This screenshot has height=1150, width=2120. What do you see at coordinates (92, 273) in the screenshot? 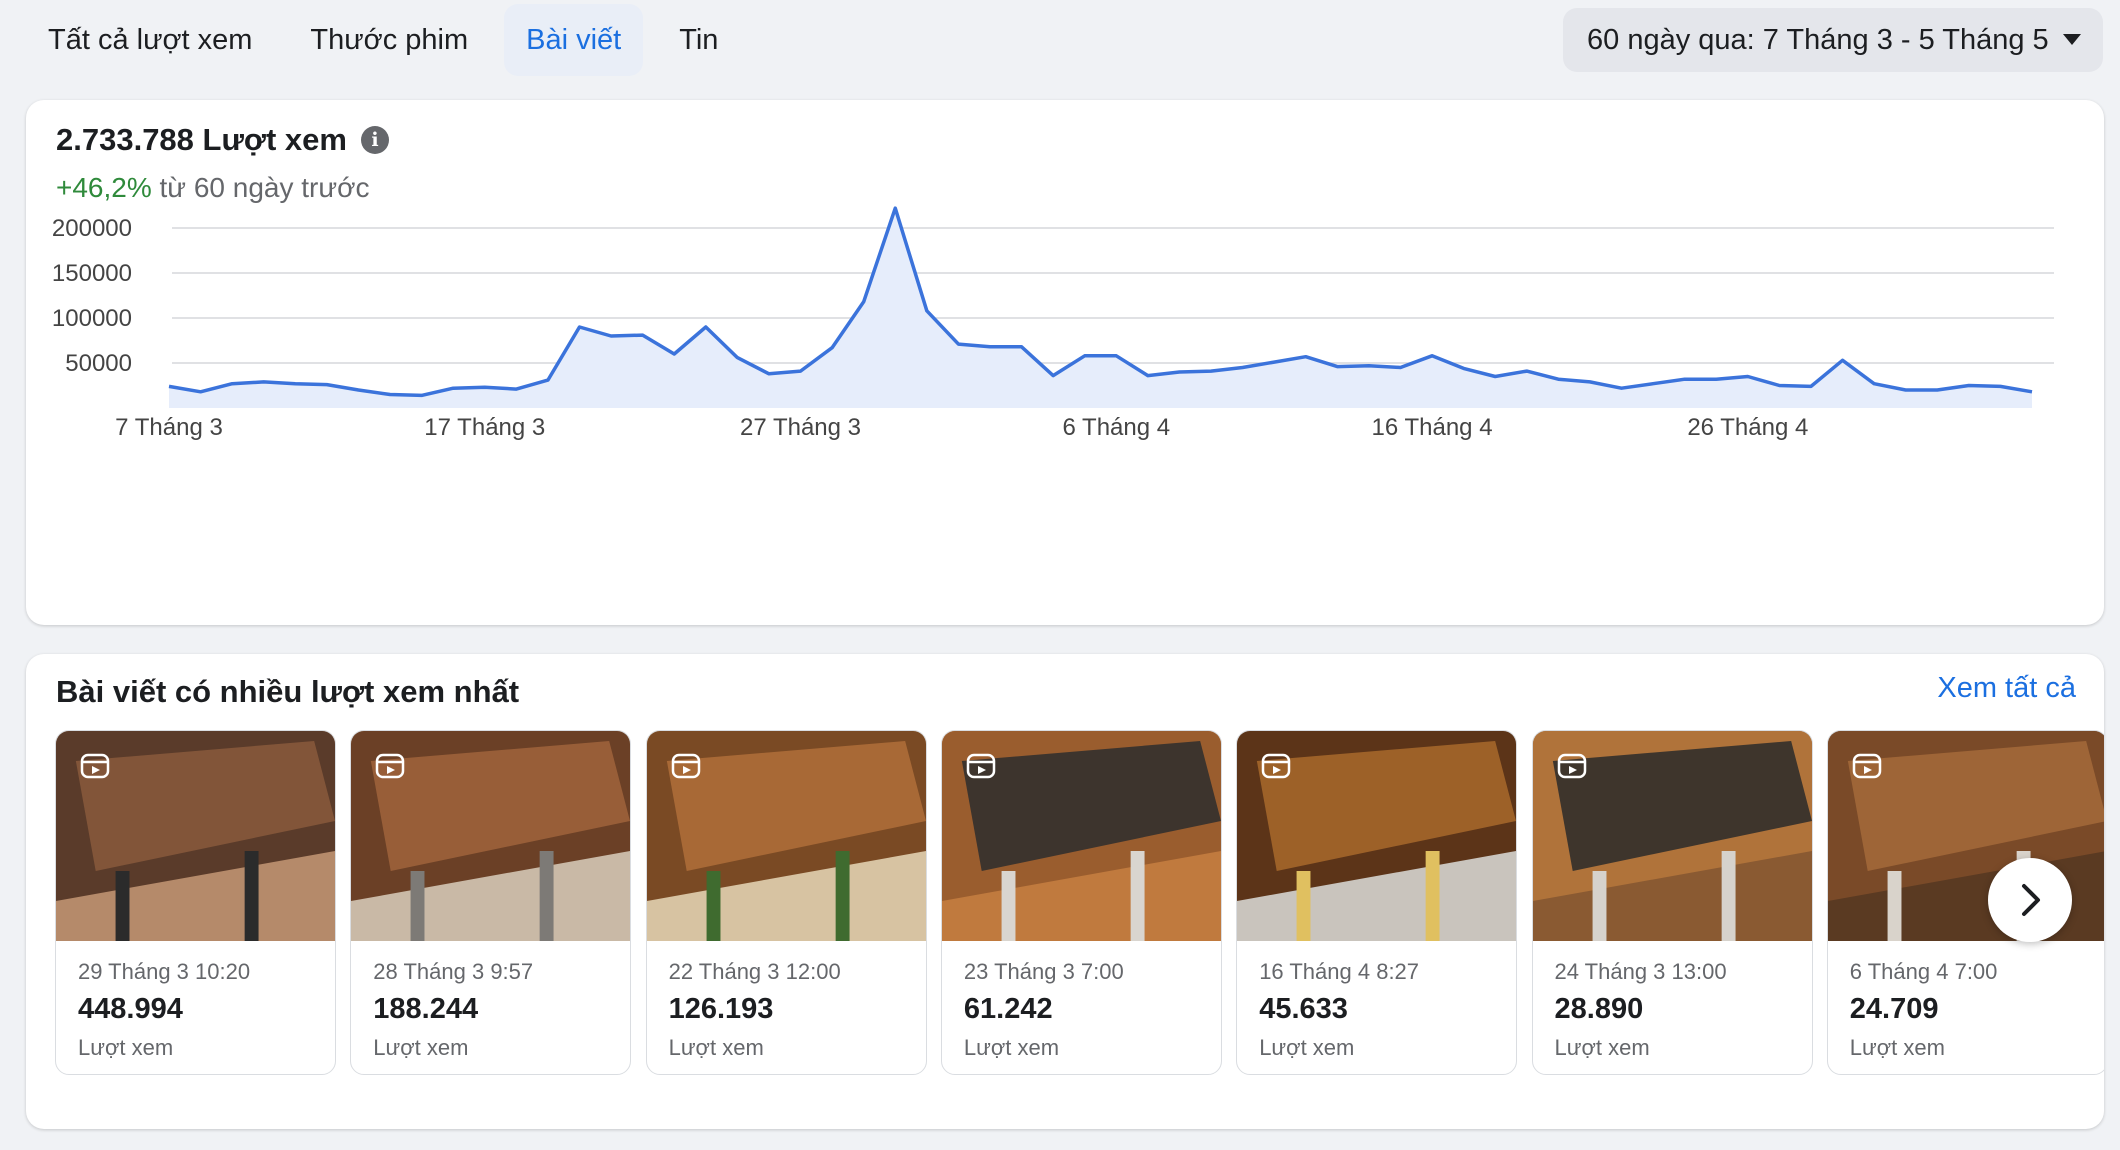
I see `y-tick-label: 150000` at bounding box center [92, 273].